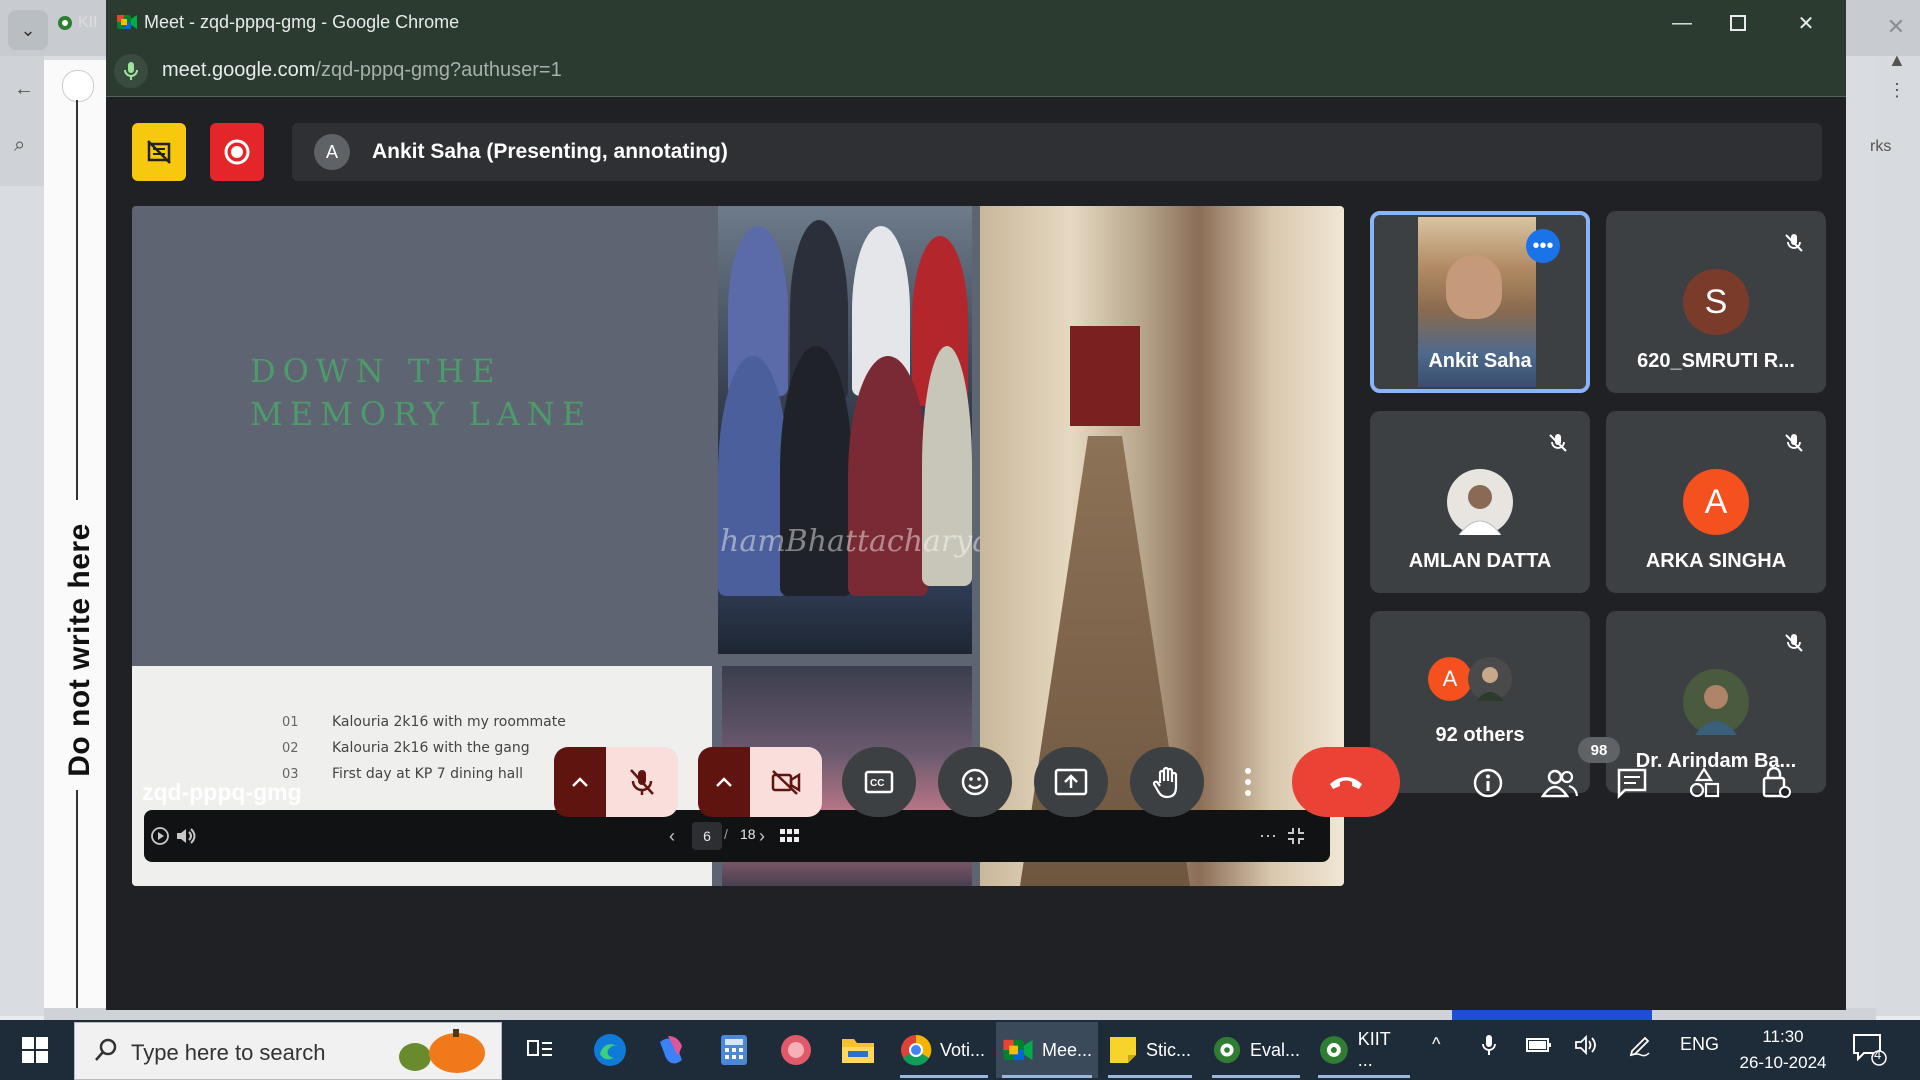  I want to click on captions-icon: CC, so click(879, 782).